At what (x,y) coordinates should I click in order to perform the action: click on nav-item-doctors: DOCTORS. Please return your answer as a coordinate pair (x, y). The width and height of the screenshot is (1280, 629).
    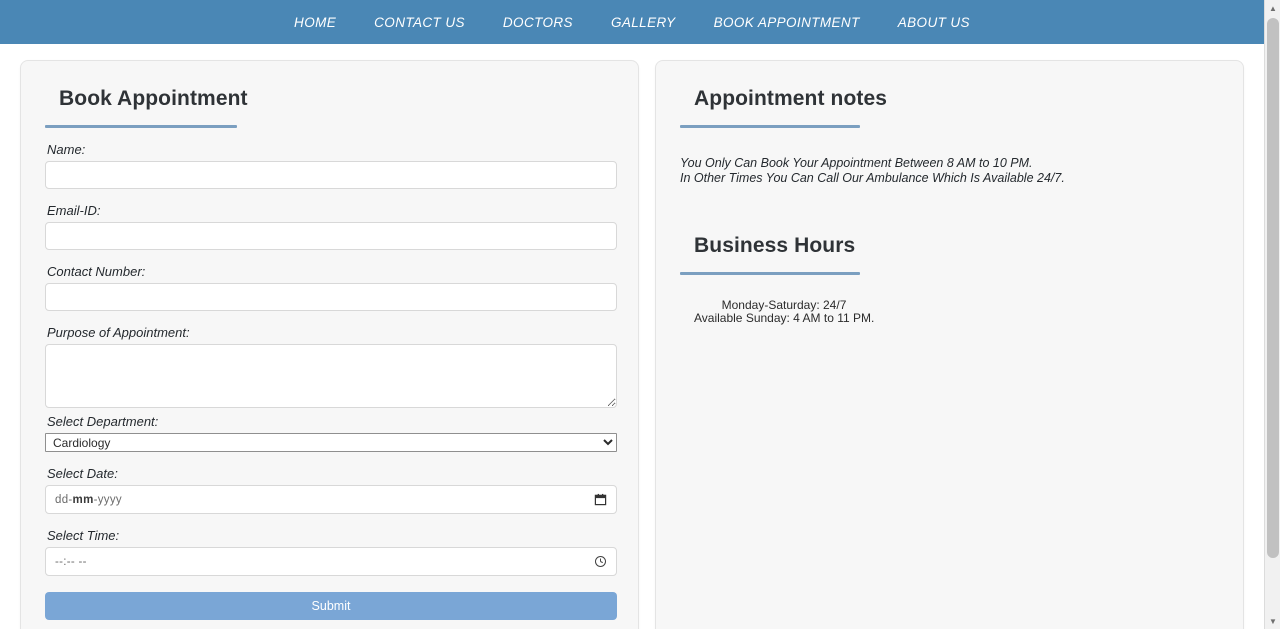
    Looking at the image, I should click on (538, 22).